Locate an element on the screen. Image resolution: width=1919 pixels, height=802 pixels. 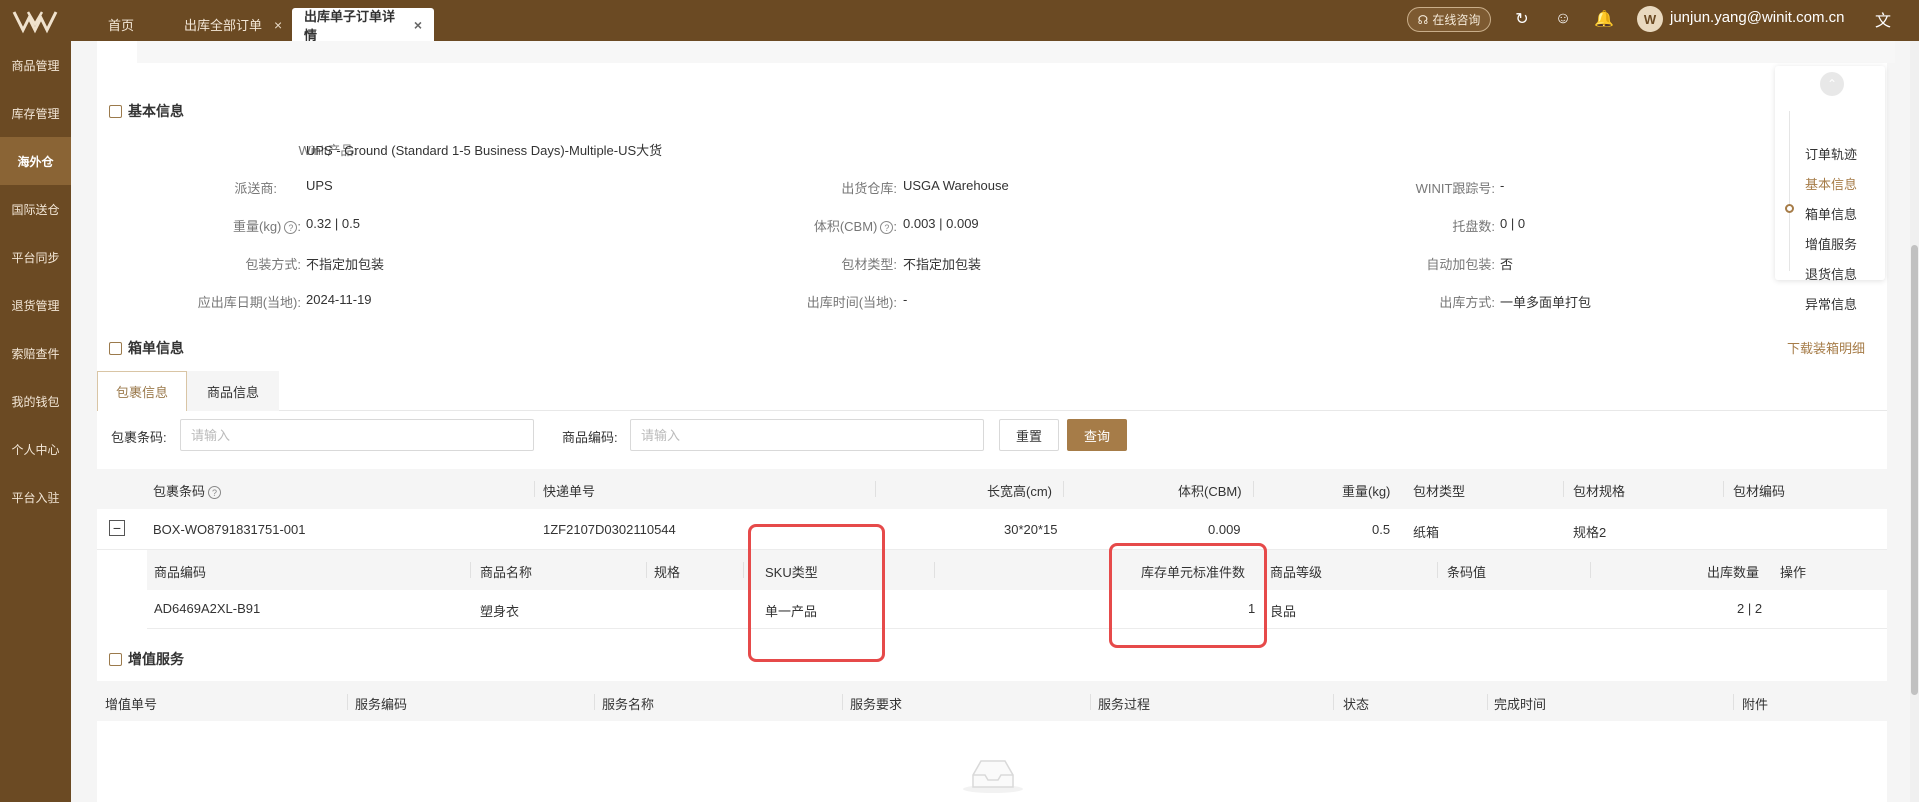
sidebar-item-label: 商品管理 is located at coordinates (35, 65).